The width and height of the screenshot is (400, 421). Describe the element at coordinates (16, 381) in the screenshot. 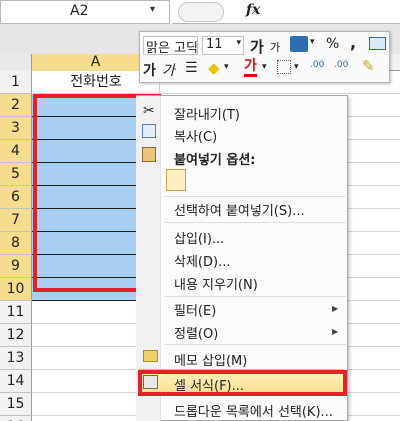

I see `row-header: 14` at that location.